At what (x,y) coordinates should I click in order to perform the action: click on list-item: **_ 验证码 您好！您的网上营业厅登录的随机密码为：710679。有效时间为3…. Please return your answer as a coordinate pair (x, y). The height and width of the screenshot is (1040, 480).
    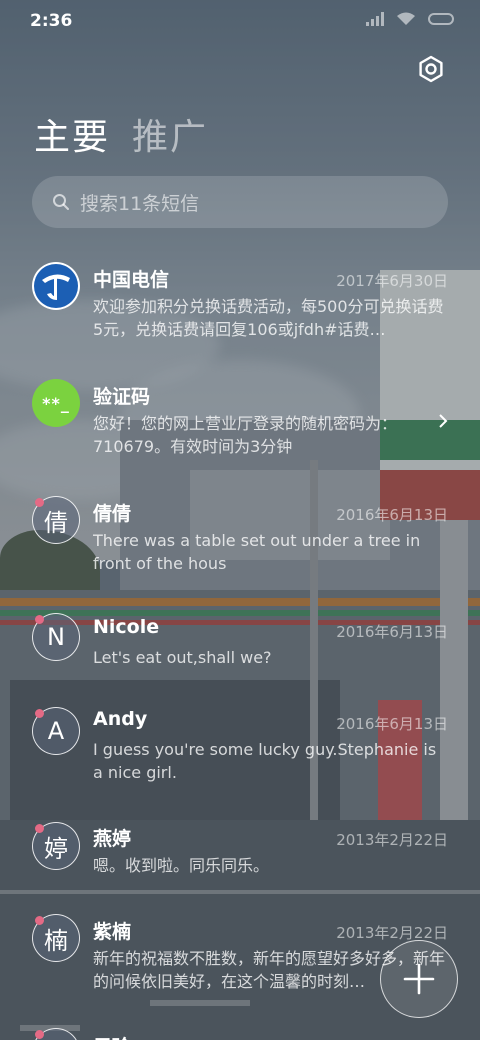
    Looking at the image, I should click on (240, 434).